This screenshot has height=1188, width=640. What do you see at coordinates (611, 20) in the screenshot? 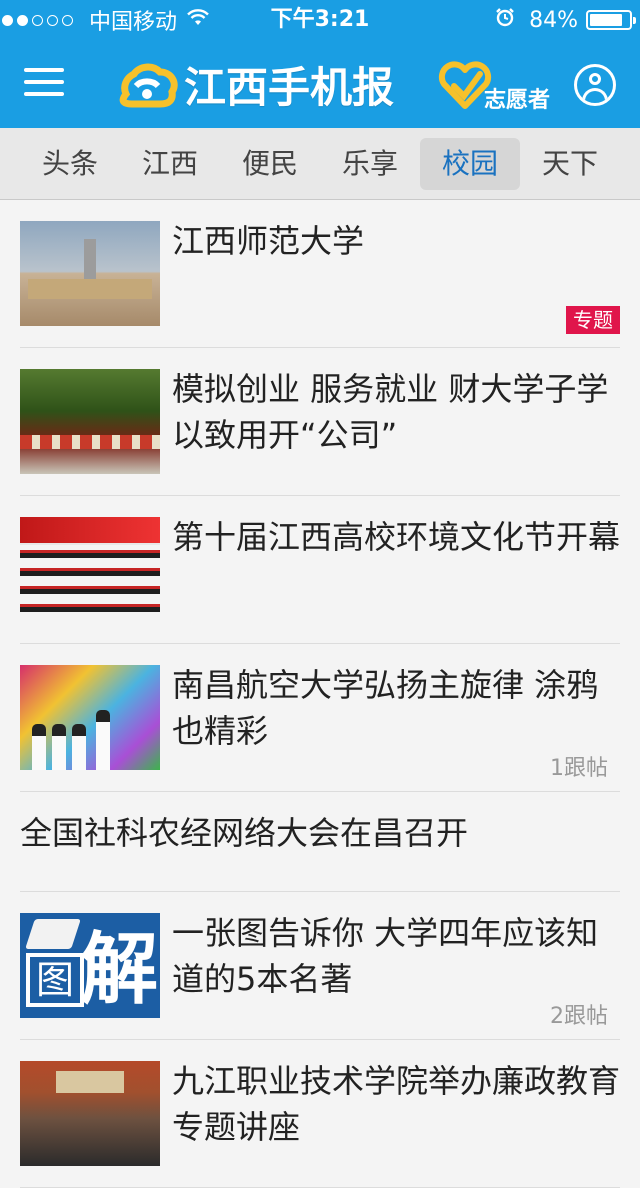
I see `battery-icon` at bounding box center [611, 20].